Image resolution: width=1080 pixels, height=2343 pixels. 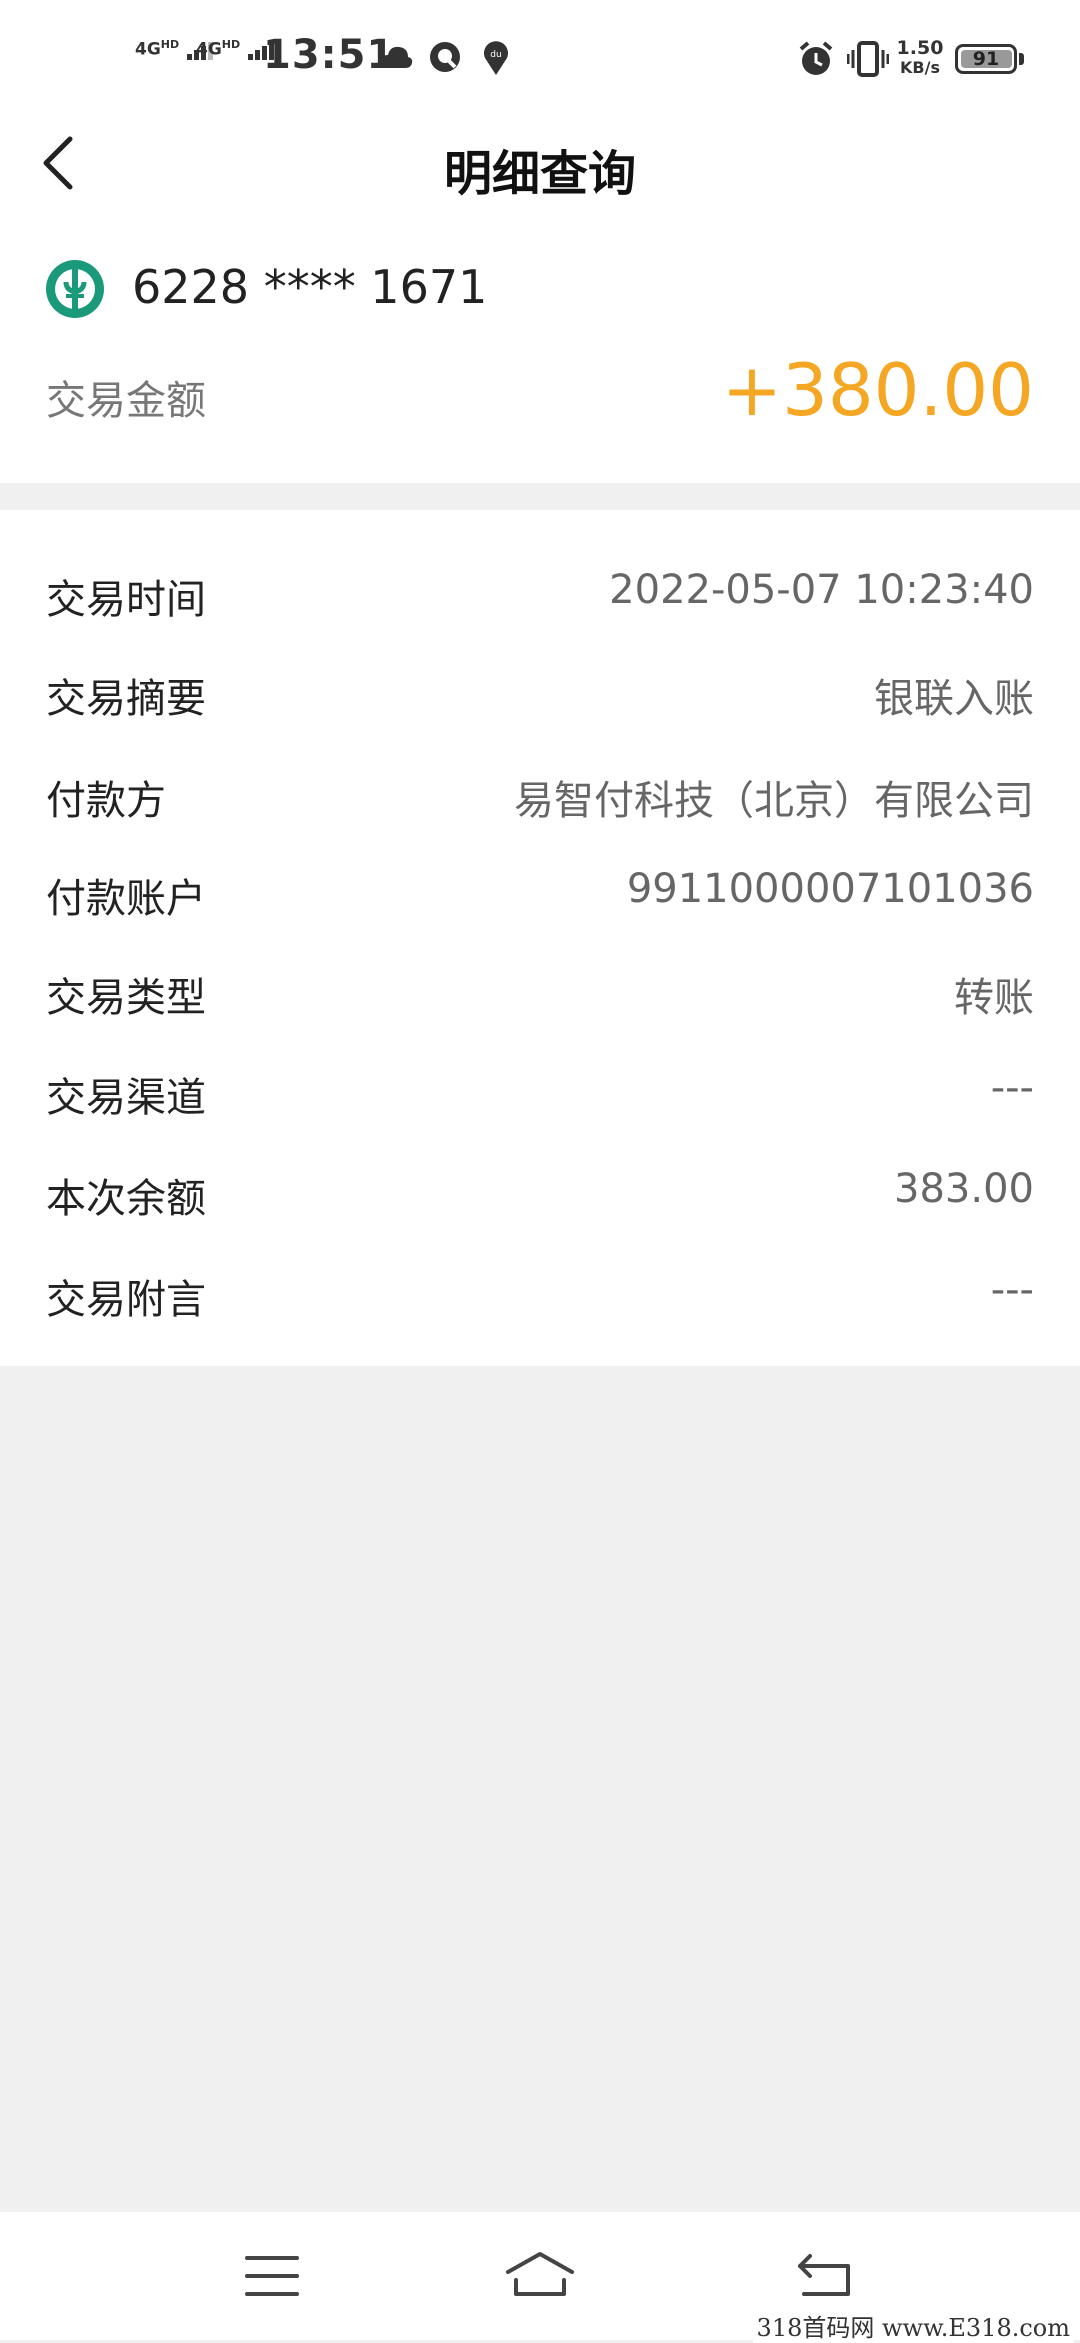 I want to click on network-speed: 1.50 KB/s, so click(x=920, y=58).